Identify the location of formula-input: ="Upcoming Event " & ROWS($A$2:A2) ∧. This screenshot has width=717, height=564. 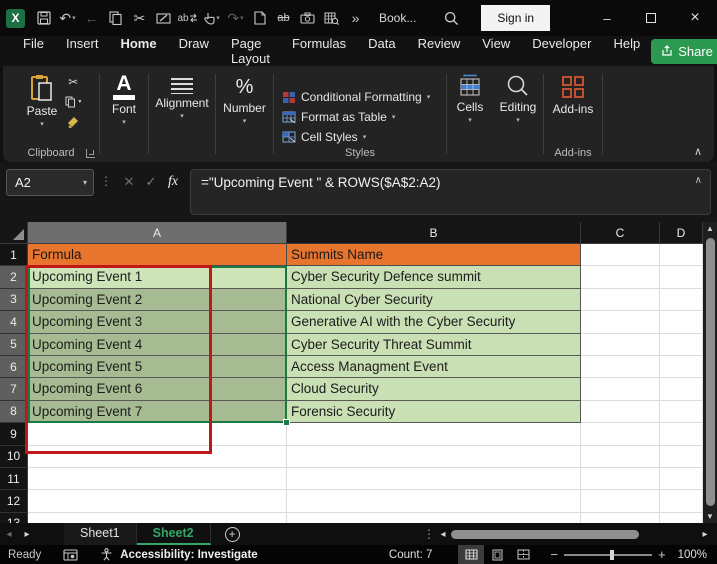
(450, 192).